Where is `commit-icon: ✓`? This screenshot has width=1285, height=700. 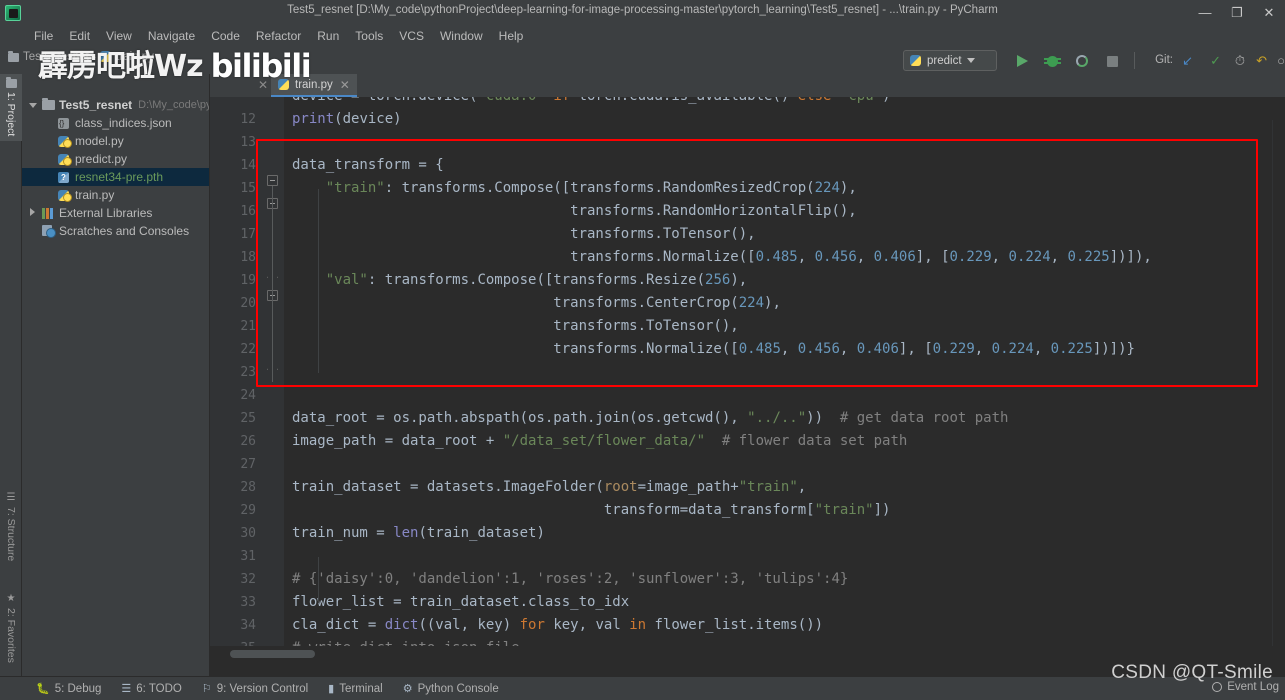 commit-icon: ✓ is located at coordinates (1215, 61).